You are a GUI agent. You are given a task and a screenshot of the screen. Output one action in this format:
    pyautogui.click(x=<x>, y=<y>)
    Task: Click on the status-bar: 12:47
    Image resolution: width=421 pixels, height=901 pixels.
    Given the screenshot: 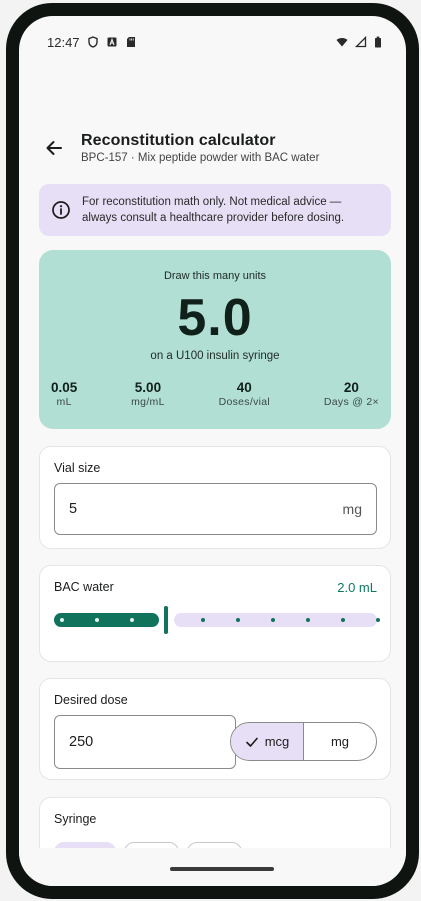 What is the action you would take?
    pyautogui.click(x=212, y=42)
    